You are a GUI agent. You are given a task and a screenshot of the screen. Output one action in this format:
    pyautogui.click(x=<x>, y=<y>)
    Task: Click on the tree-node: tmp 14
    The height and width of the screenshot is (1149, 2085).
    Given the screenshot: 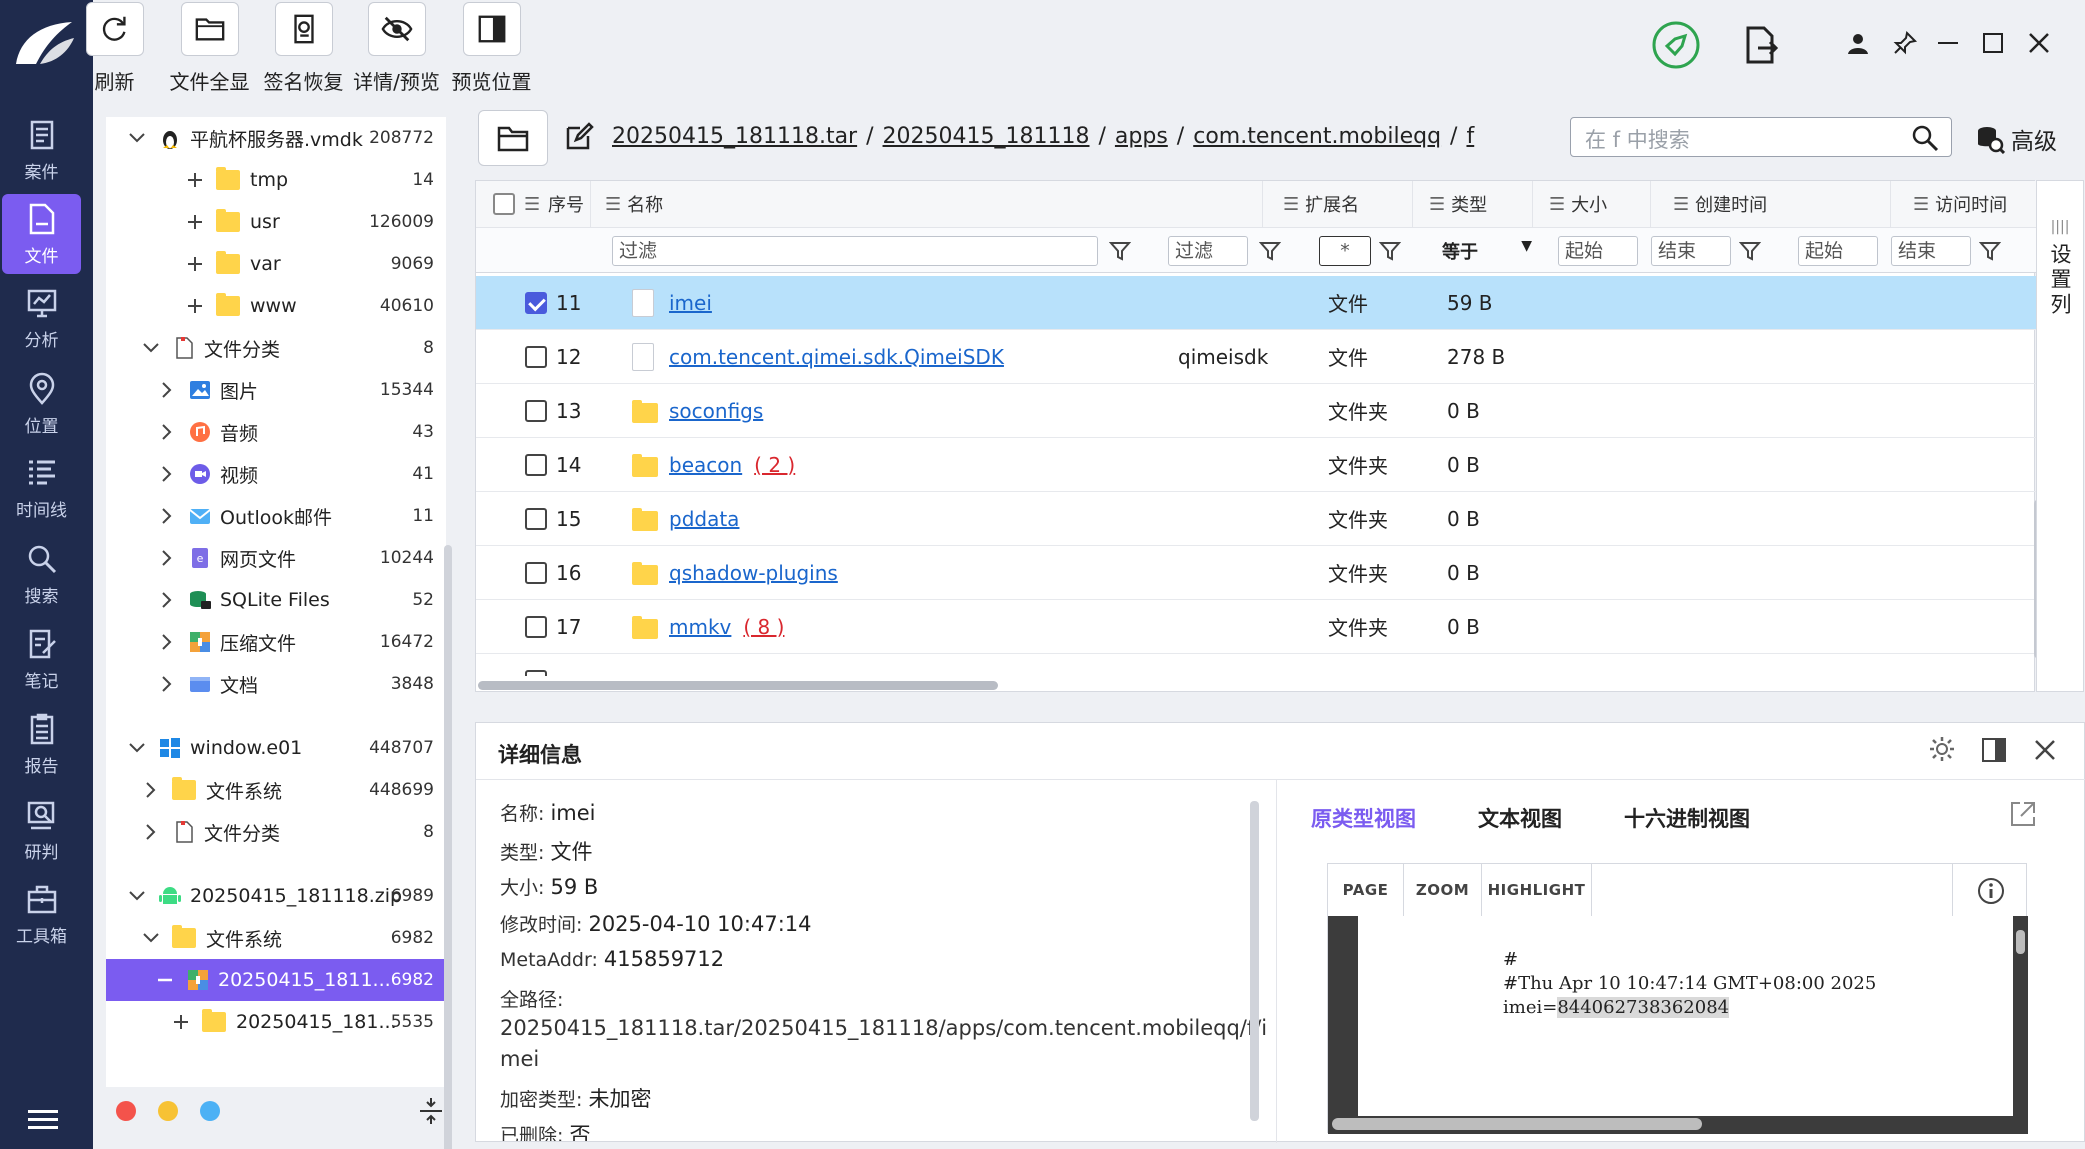 What is the action you would take?
    pyautogui.click(x=276, y=180)
    